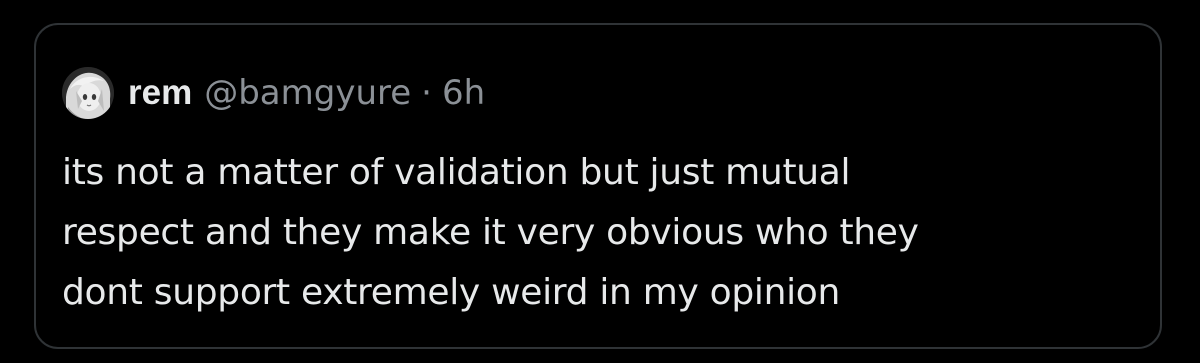 The width and height of the screenshot is (1200, 363). Describe the element at coordinates (307, 93) in the screenshot. I see `user-handle: @bamgyure` at that location.